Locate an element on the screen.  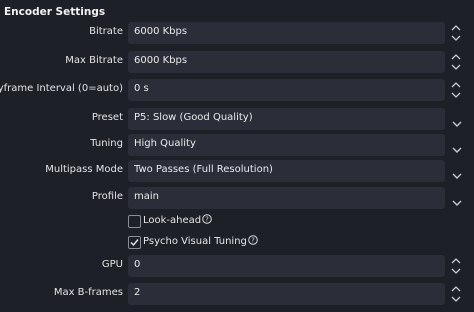
keyframe-interval-row: Keyframe Interval (0=auto) 0 s is located at coordinates (237, 90).